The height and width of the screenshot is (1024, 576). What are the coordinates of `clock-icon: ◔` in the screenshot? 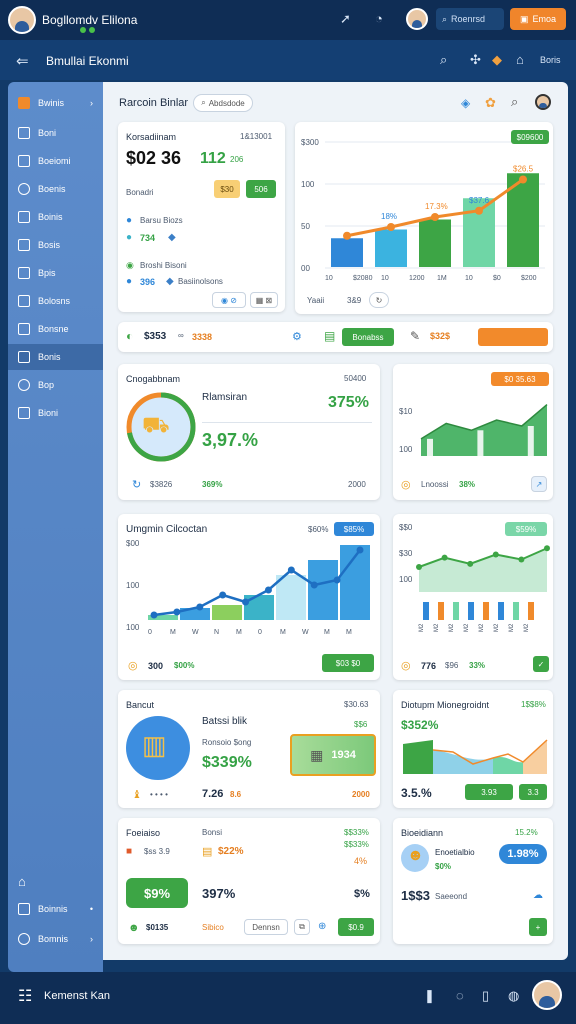 It's located at (379, 18).